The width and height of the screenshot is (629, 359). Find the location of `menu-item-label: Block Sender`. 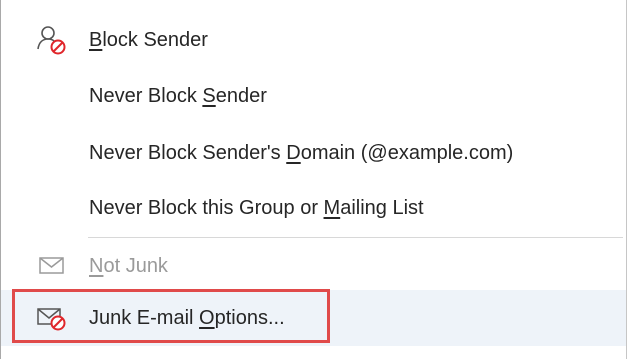

menu-item-label: Block Sender is located at coordinates (148, 39).